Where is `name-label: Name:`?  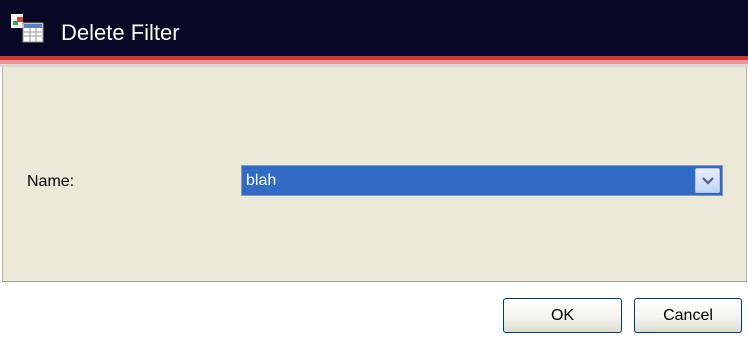 name-label: Name: is located at coordinates (51, 181).